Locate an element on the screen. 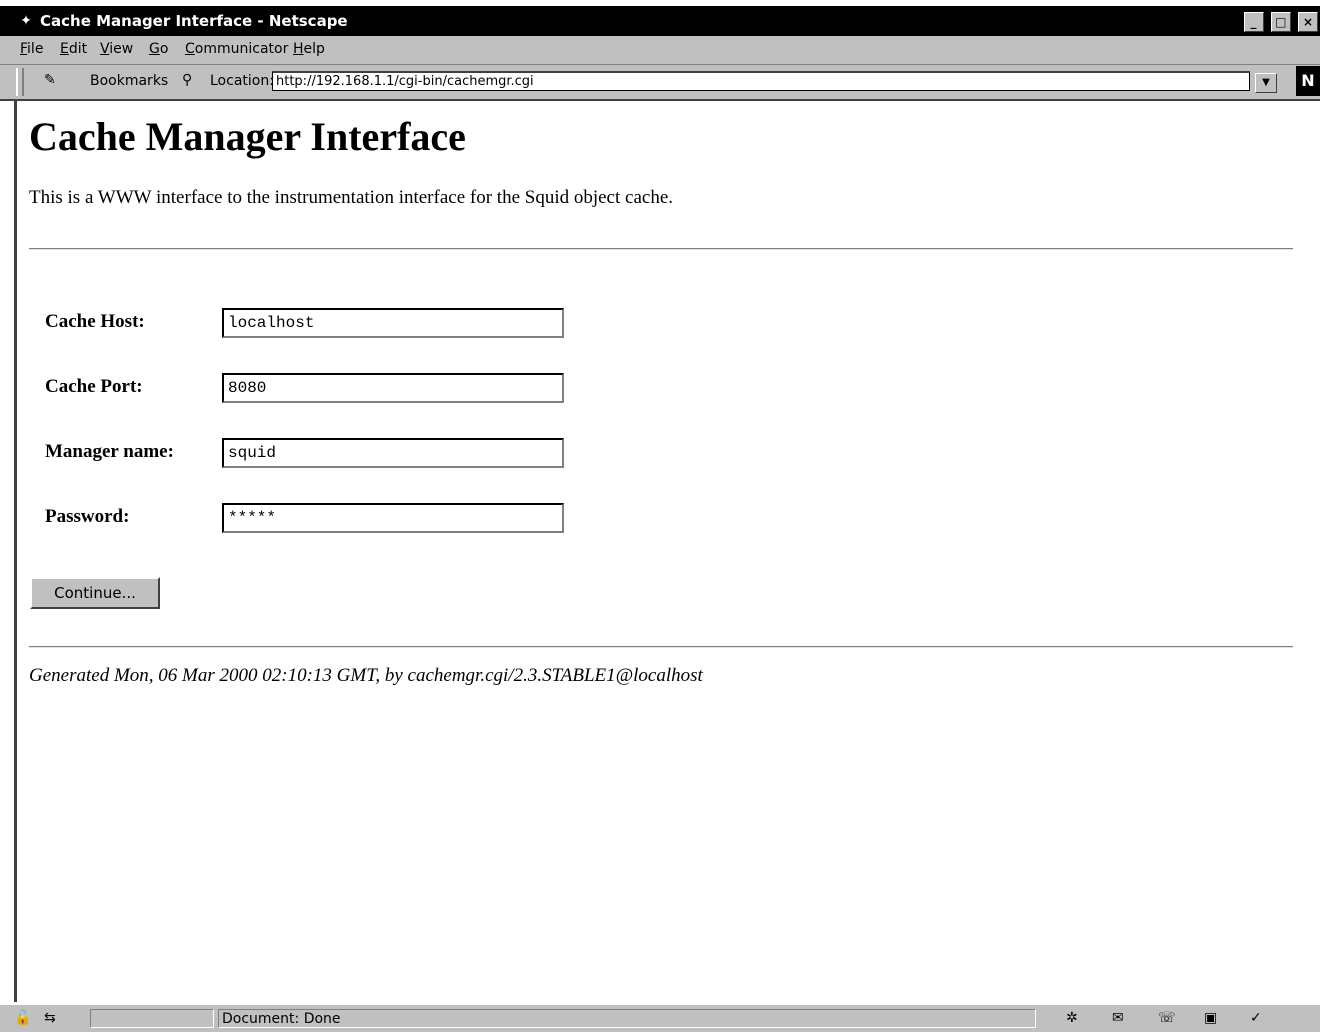 Image resolution: width=1320 pixels, height=1032 pixels. composer-icon: ▣ is located at coordinates (1210, 1018).